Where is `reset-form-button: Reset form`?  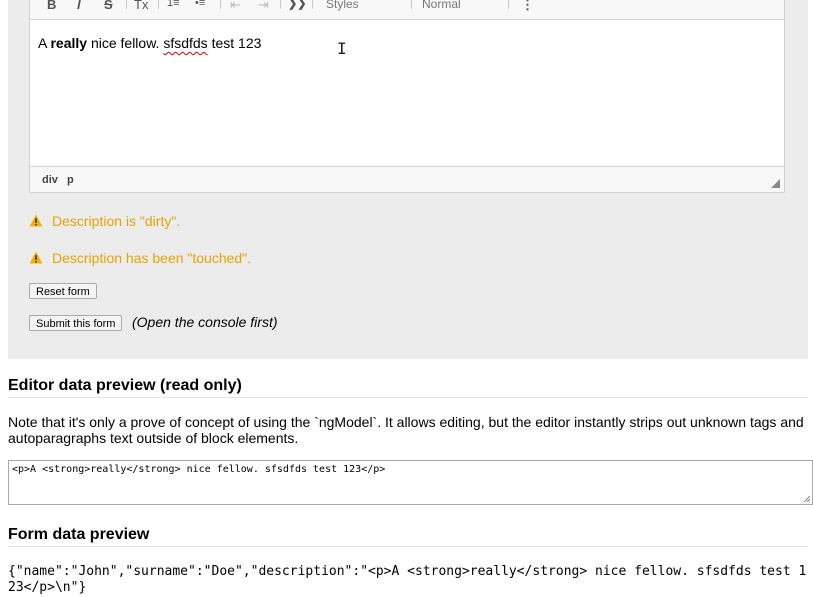 reset-form-button: Reset form is located at coordinates (63, 291).